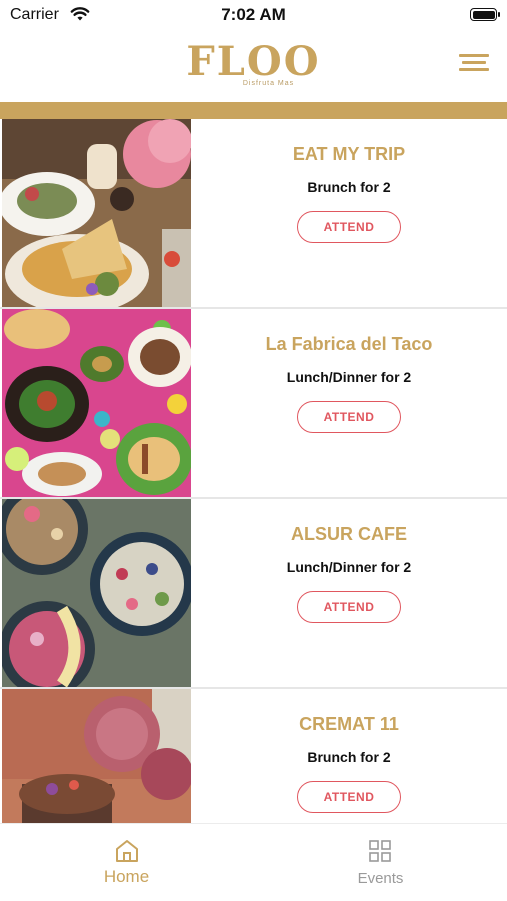  What do you see at coordinates (96, 213) in the screenshot?
I see `brunch-table-photo` at bounding box center [96, 213].